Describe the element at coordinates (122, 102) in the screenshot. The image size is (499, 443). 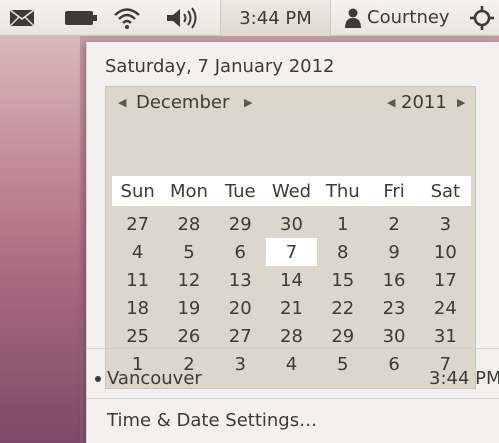
I see `prev-month-button: ◀` at that location.